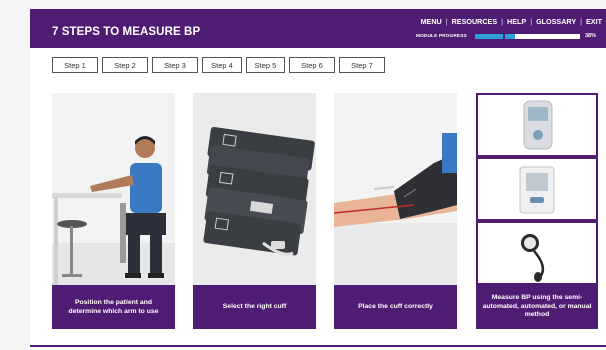  Describe the element at coordinates (537, 189) in the screenshot. I see `semi-automated-monitor-image` at that location.